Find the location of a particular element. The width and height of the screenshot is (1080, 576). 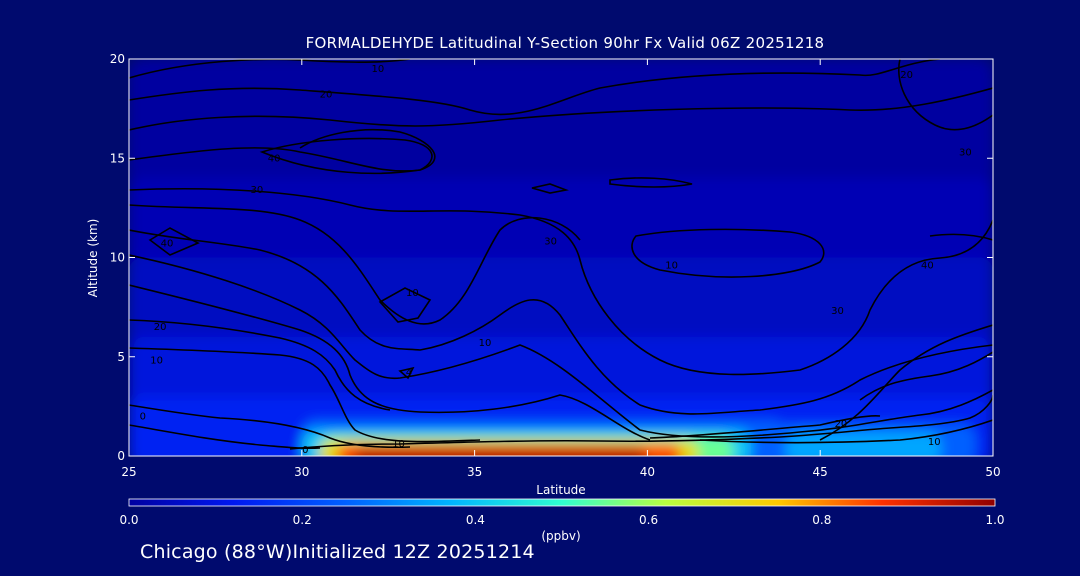

x-tick-label: 45 is located at coordinates (820, 472).